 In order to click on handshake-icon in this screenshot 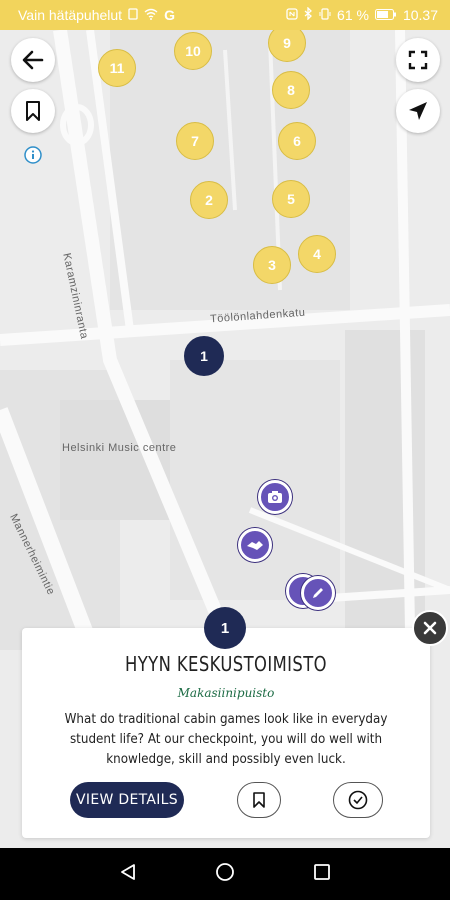, I will do `click(255, 545)`.